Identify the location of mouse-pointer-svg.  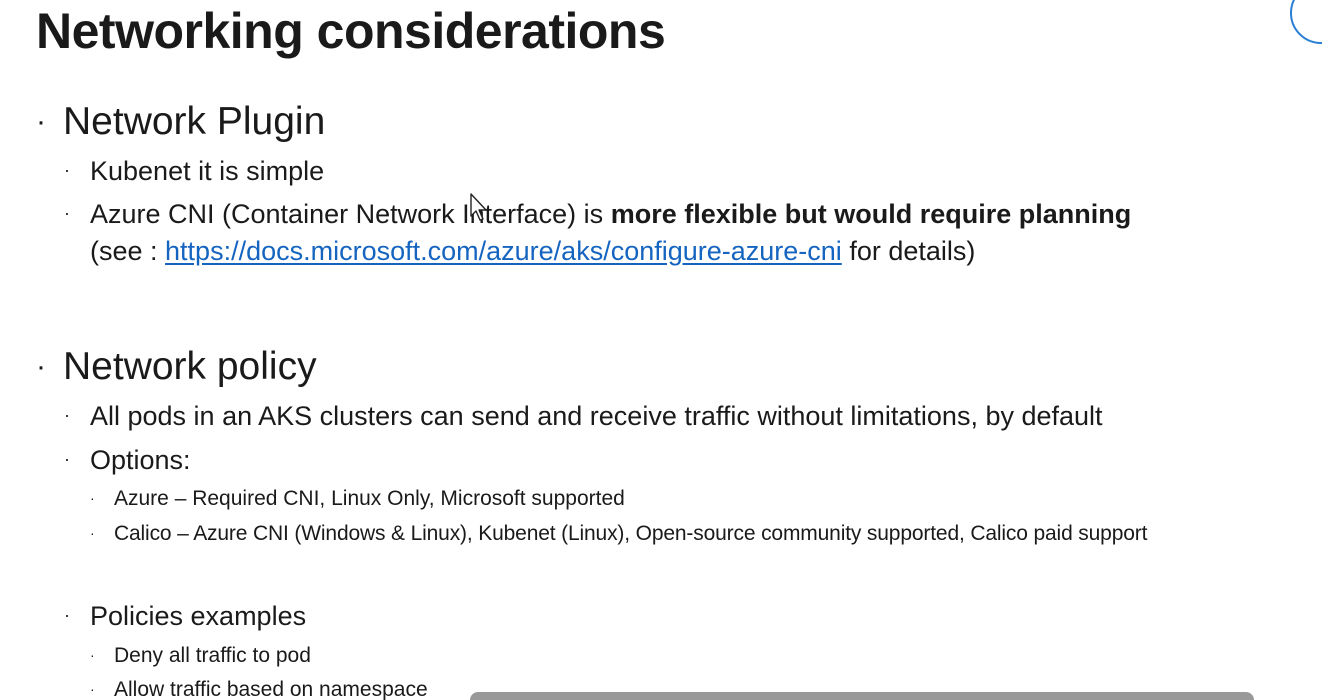
(478, 207).